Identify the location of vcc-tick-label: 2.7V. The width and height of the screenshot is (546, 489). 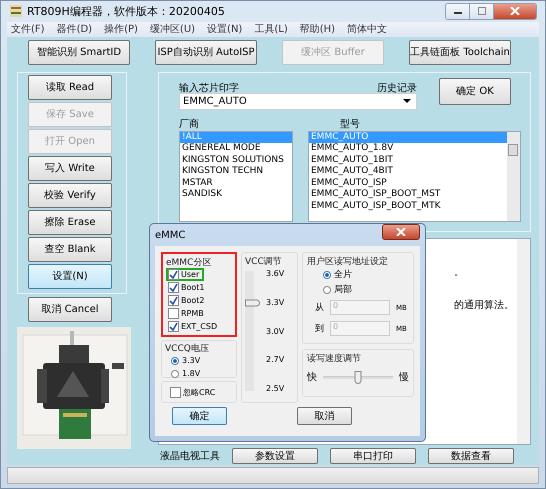
(275, 359).